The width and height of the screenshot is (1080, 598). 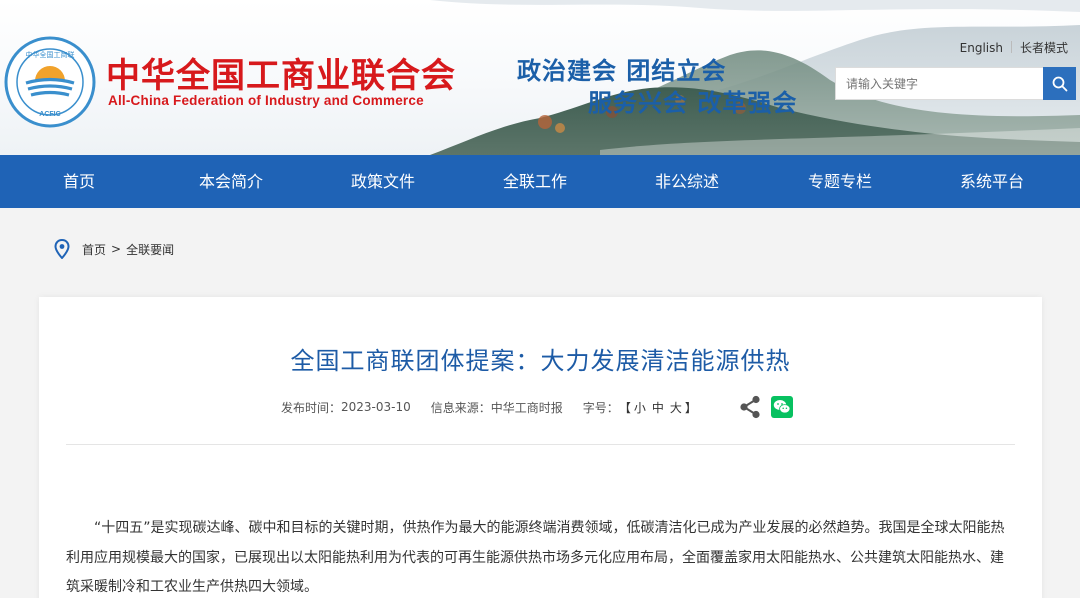 I want to click on breadcrumb-home-link: 首页, so click(x=94, y=249).